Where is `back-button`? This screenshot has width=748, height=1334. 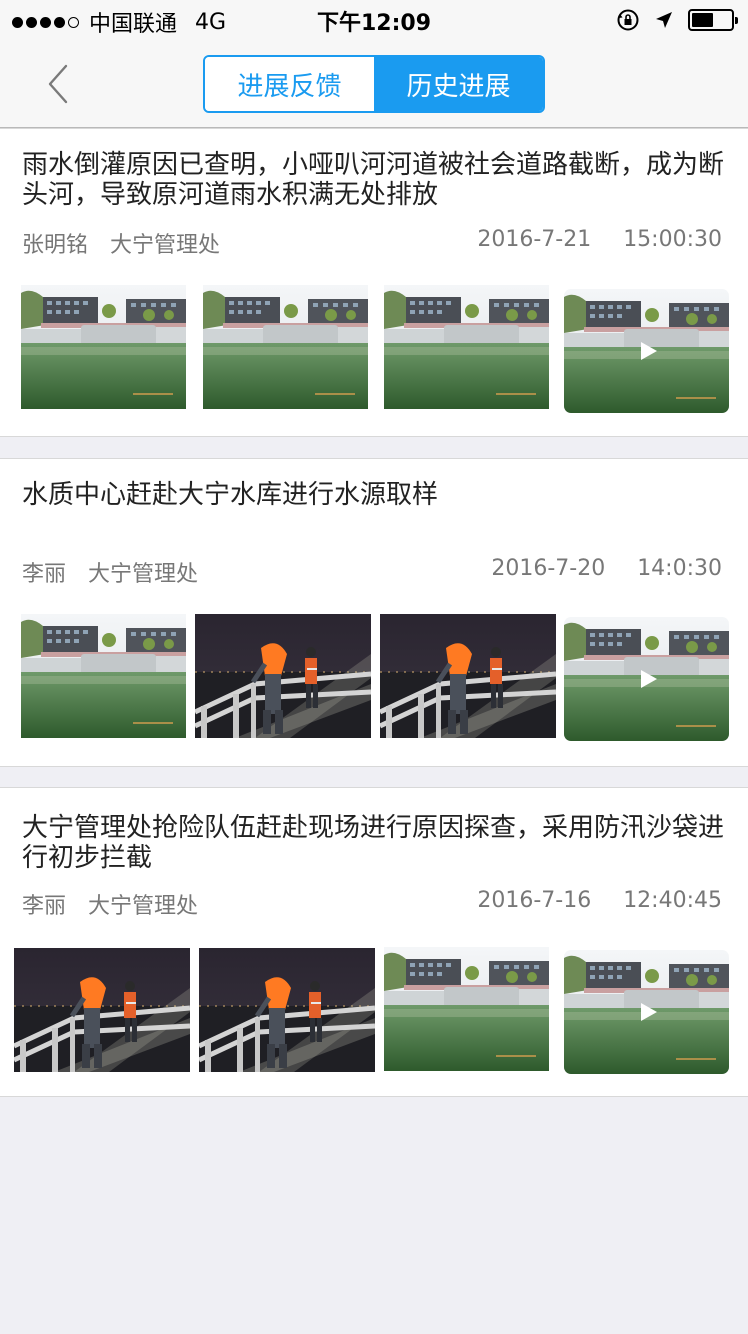 back-button is located at coordinates (60, 84).